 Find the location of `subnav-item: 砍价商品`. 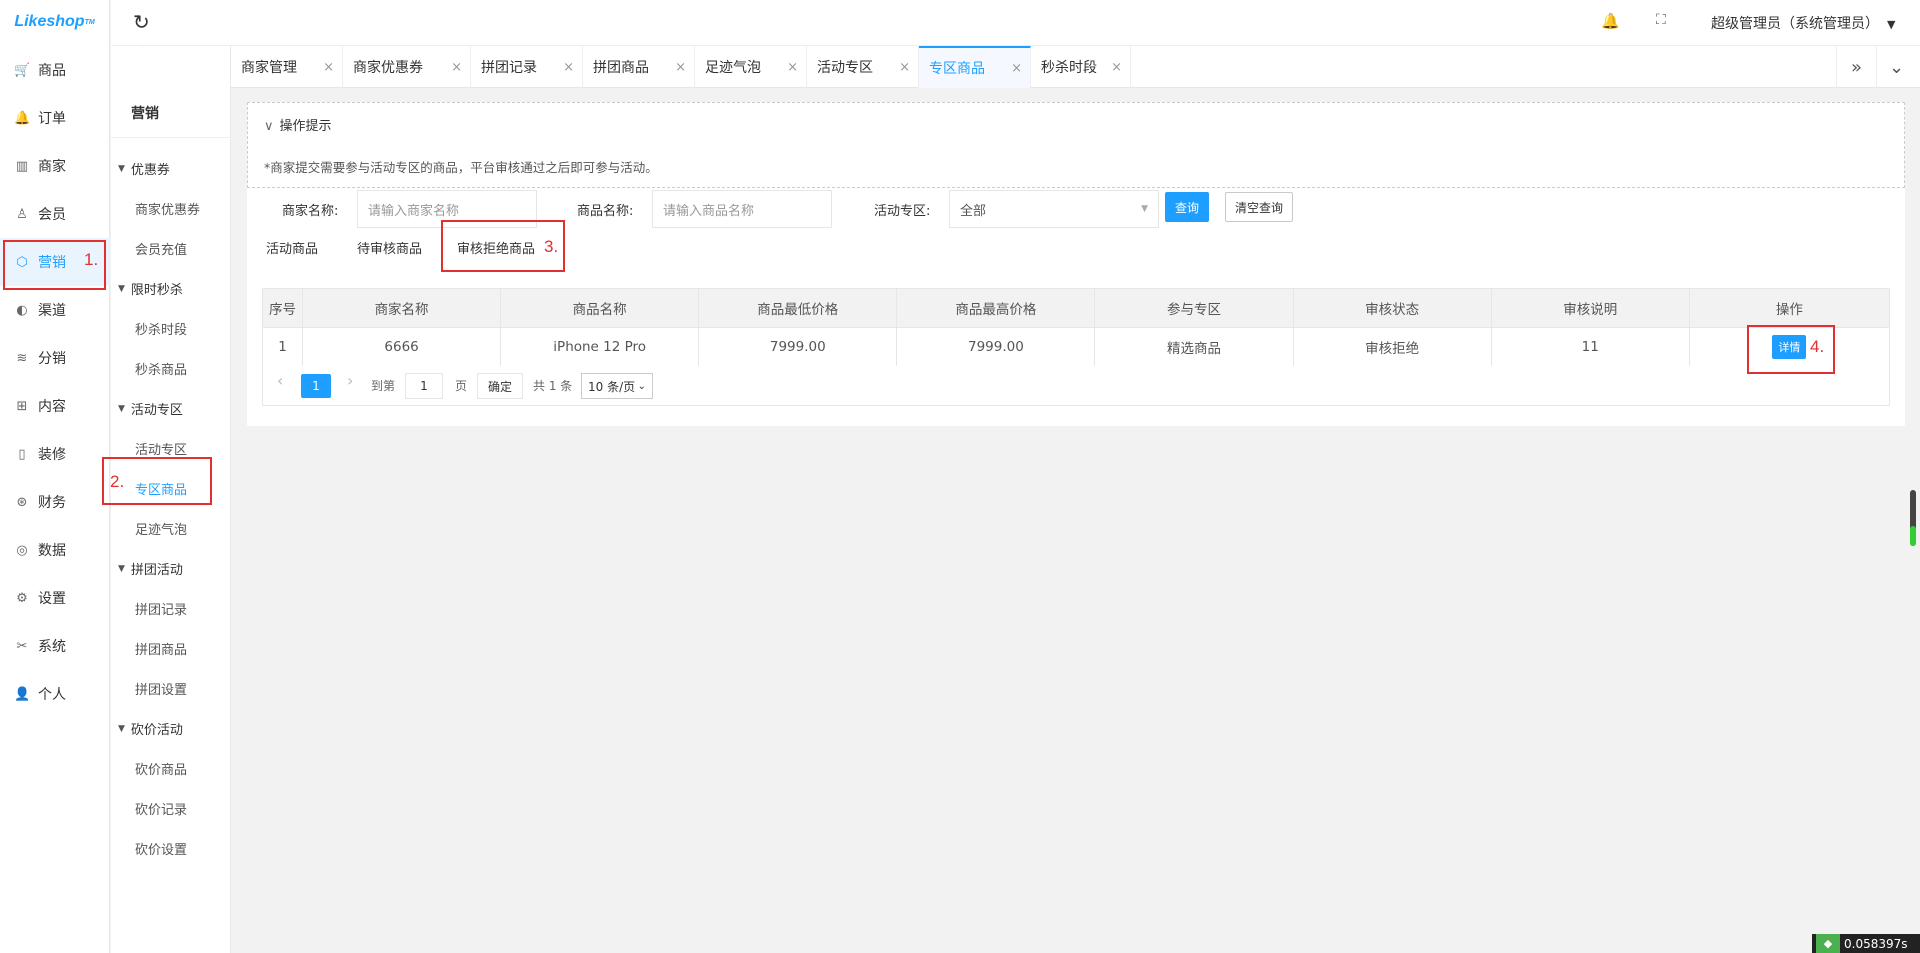

subnav-item: 砍价商品 is located at coordinates (161, 768).